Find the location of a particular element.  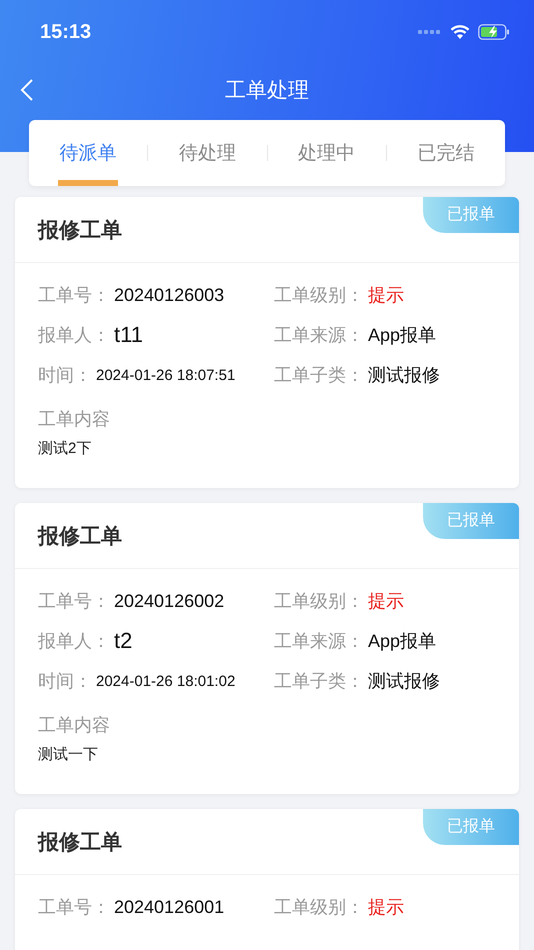

page-title: 工单处理 is located at coordinates (267, 91).